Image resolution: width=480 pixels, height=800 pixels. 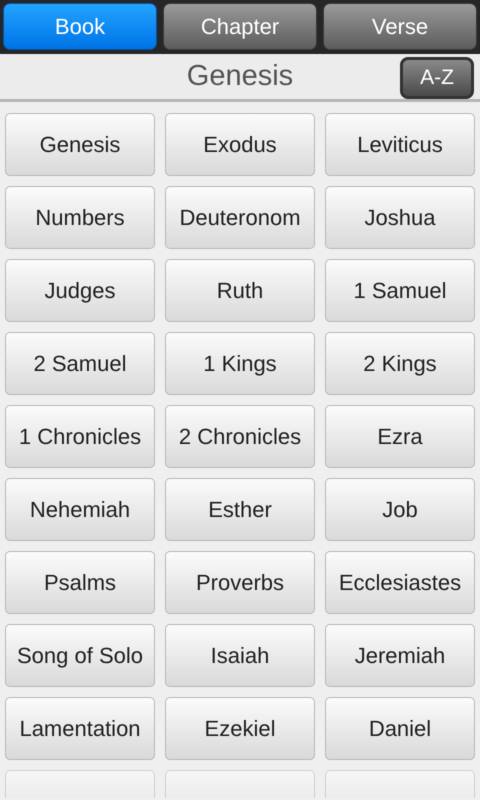 I want to click on book-button: Leviticus, so click(x=400, y=144).